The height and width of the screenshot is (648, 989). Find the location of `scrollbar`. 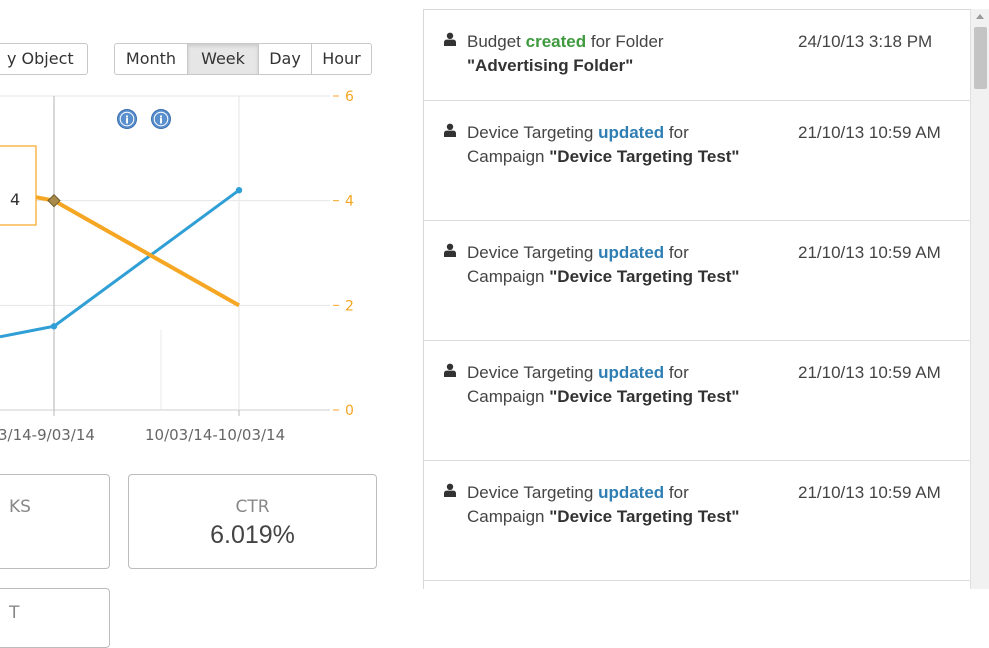

scrollbar is located at coordinates (979, 299).